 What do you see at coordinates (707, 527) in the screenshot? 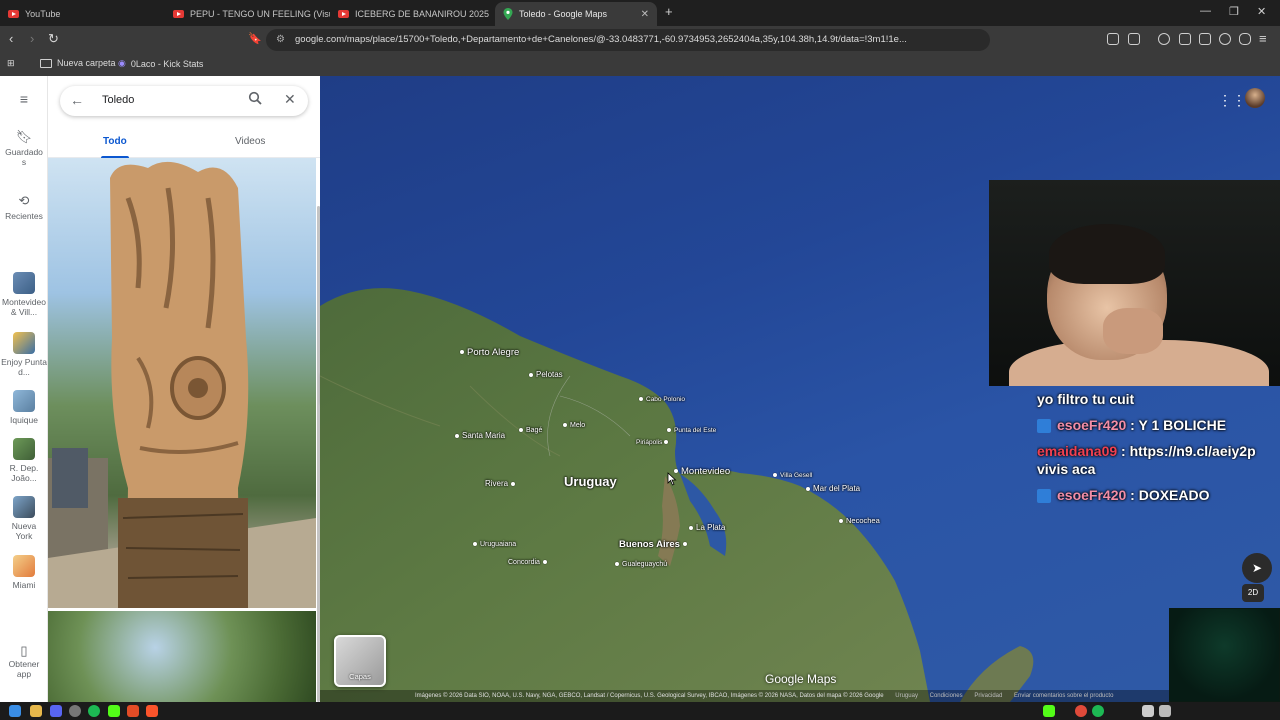
I see `map-label-la-plata: La Plata` at bounding box center [707, 527].